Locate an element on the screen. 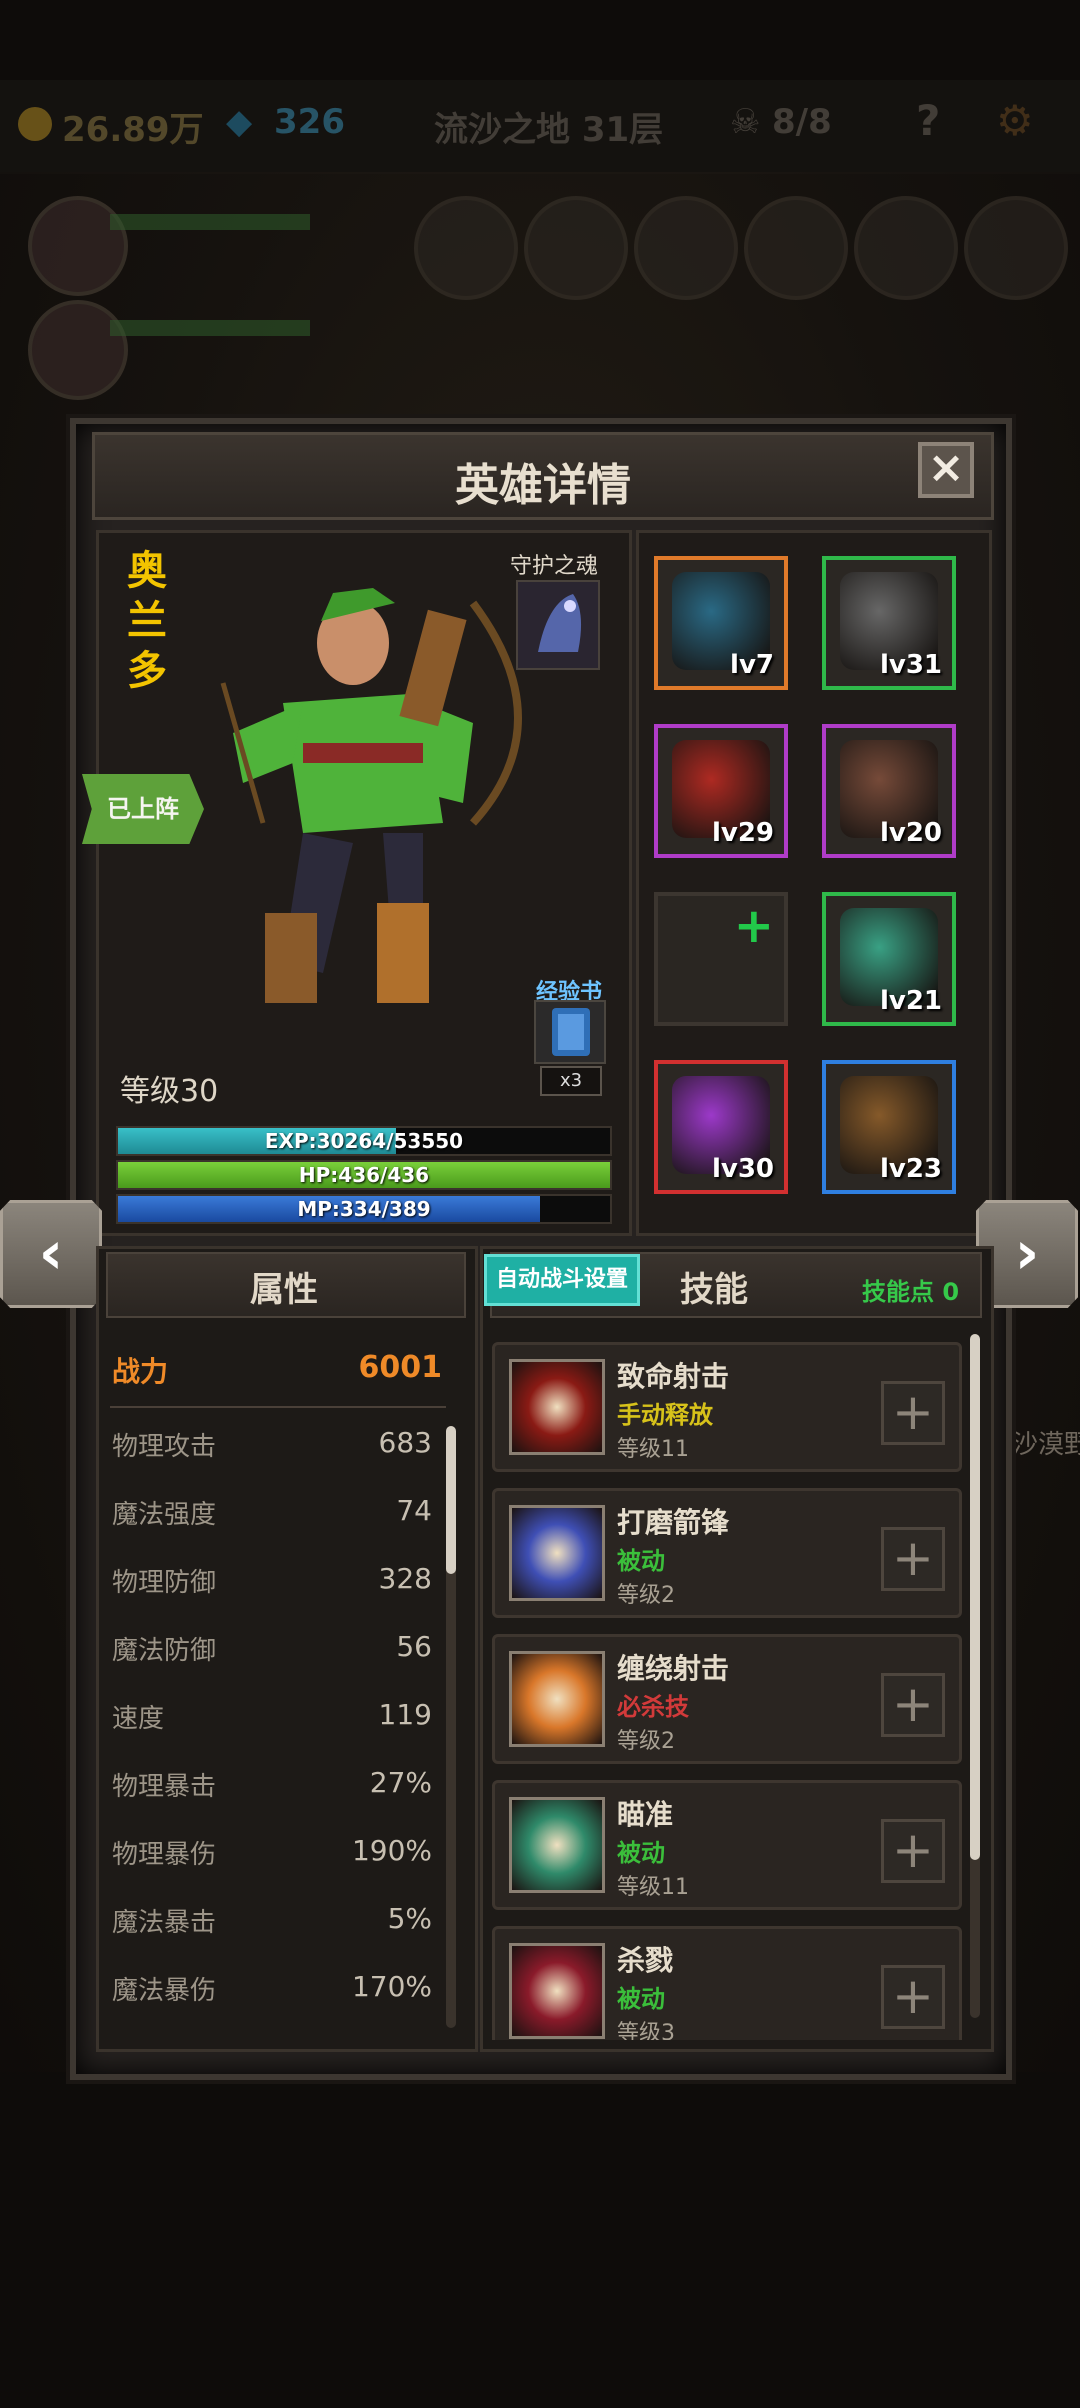 This screenshot has width=1080, height=2408. stat-value: 190% is located at coordinates (391, 1850).